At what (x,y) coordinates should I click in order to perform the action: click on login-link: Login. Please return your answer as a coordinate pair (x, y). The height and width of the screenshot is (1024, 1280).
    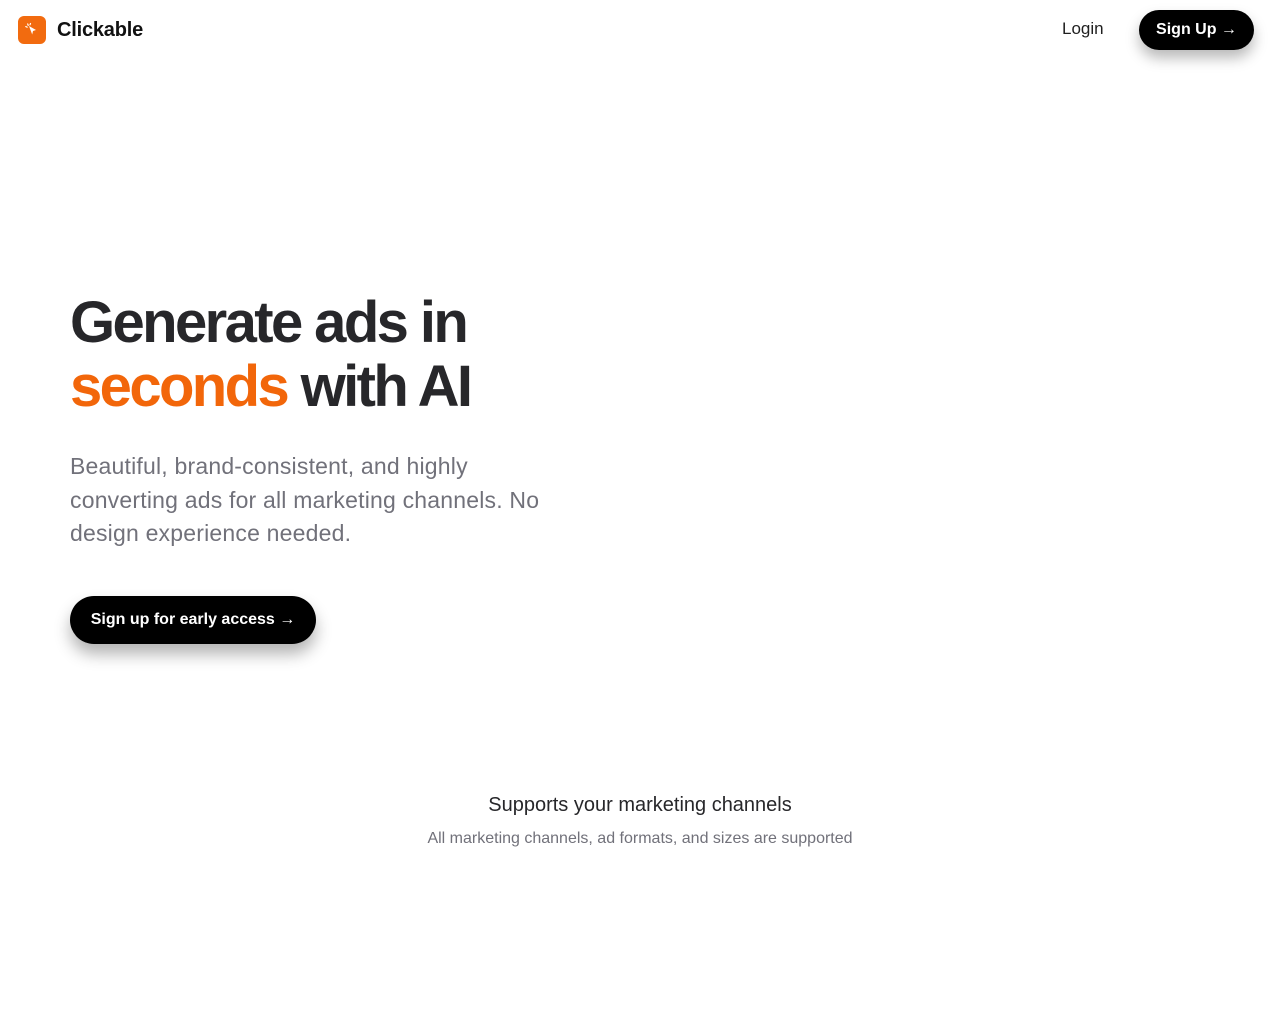
    Looking at the image, I should click on (1083, 29).